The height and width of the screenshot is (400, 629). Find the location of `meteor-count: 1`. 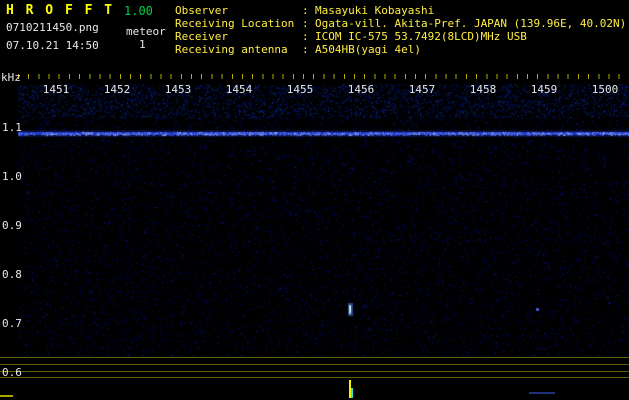

meteor-count: 1 is located at coordinates (142, 44).